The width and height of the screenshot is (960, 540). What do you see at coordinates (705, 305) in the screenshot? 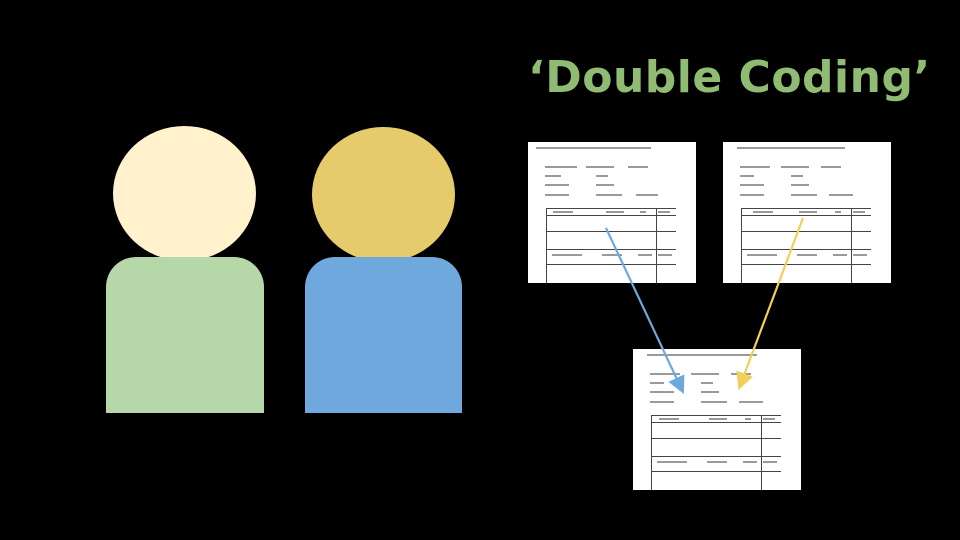
I see `merge-arrows` at bounding box center [705, 305].